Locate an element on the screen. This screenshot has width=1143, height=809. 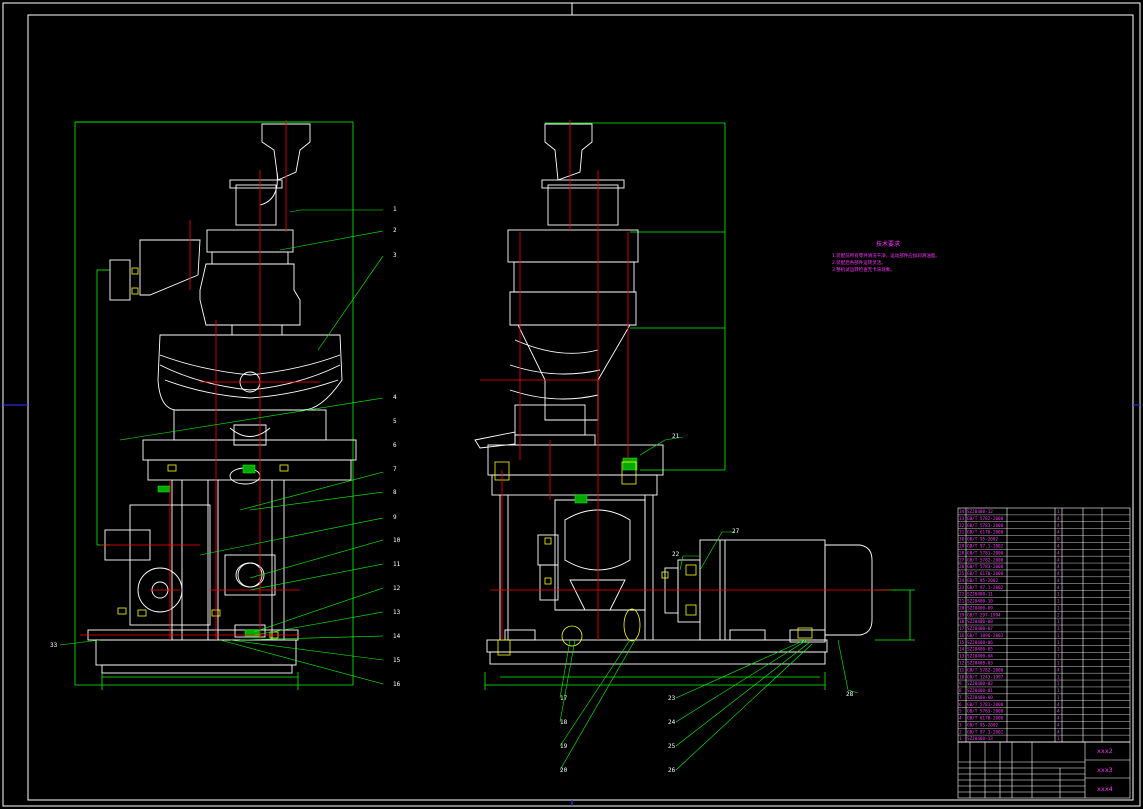
right-balloon-labels: 21 22 27 28 17 18 19 20 23 24 25 26 is located at coordinates (707, 603).